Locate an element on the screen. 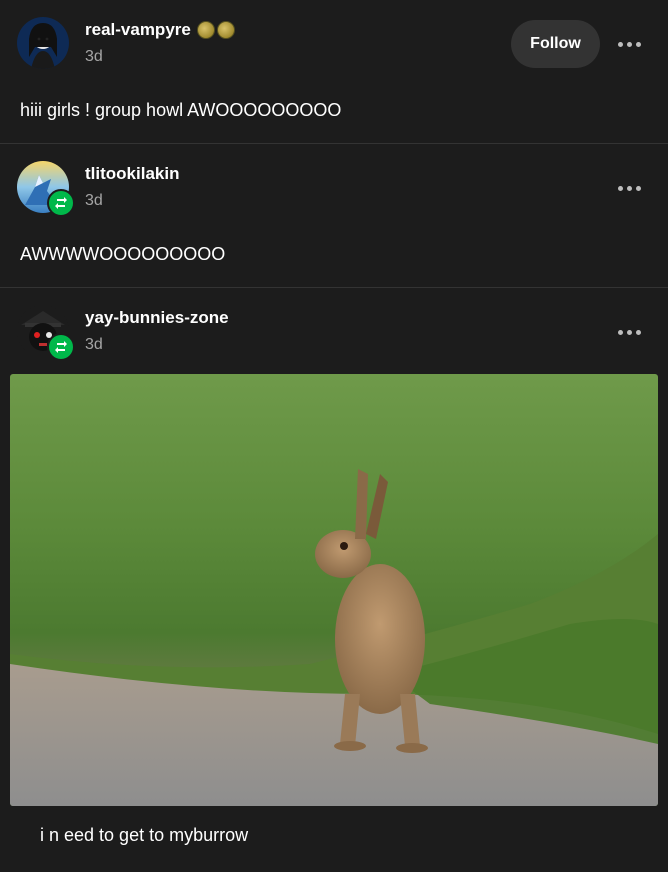 The height and width of the screenshot is (872, 668). username: tlitookilakin is located at coordinates (132, 174).